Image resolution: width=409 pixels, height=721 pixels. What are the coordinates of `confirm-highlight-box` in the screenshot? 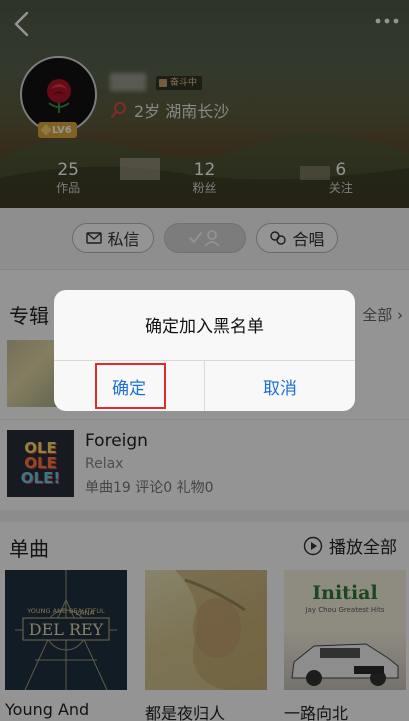 It's located at (130, 386).